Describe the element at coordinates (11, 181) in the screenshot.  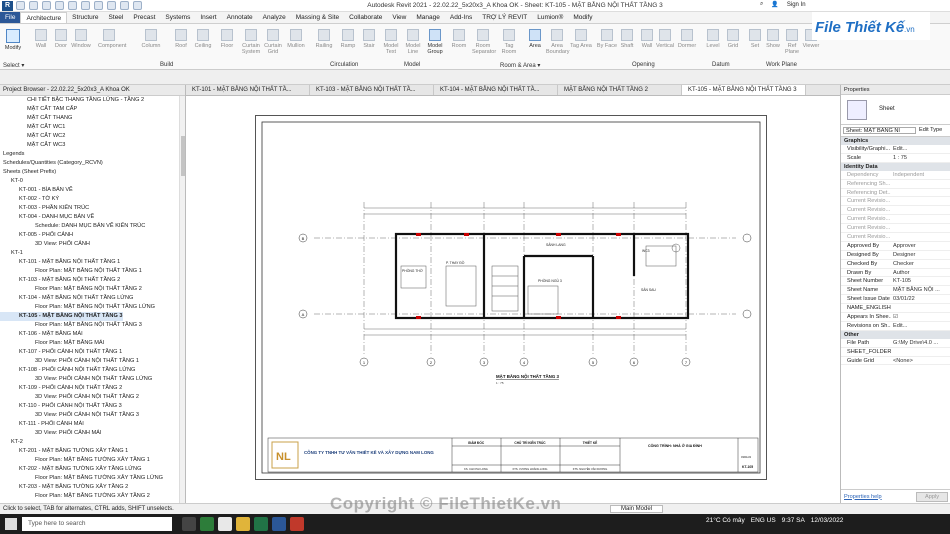
I see `browser-item: KT-0` at that location.